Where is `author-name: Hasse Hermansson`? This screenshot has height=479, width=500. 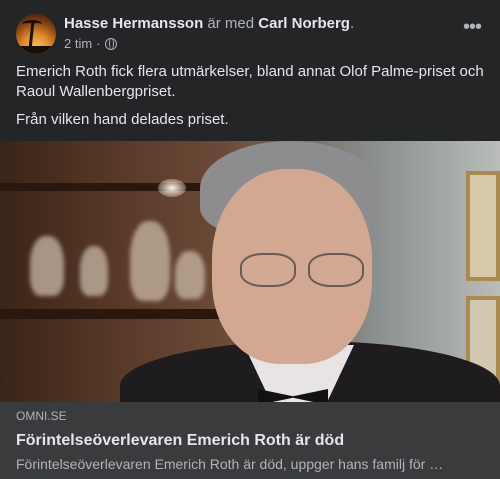 author-name: Hasse Hermansson is located at coordinates (133, 23).